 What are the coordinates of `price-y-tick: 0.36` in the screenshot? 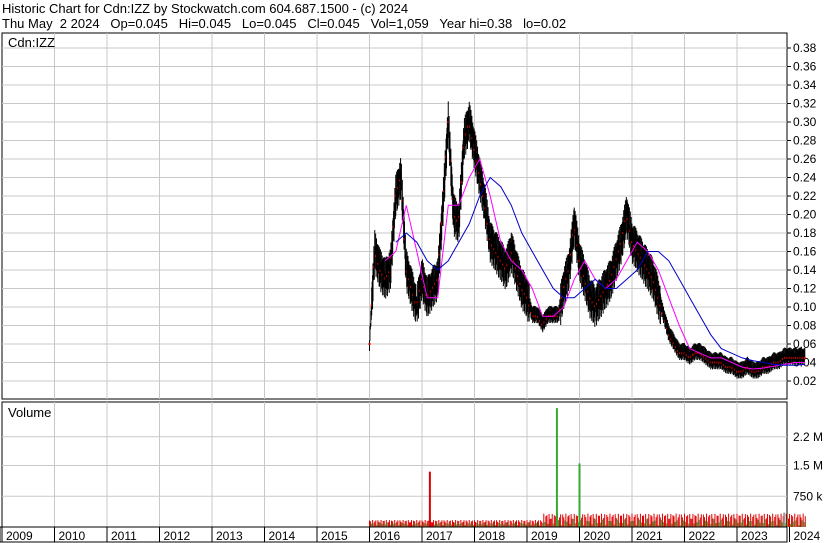 It's located at (805, 67).